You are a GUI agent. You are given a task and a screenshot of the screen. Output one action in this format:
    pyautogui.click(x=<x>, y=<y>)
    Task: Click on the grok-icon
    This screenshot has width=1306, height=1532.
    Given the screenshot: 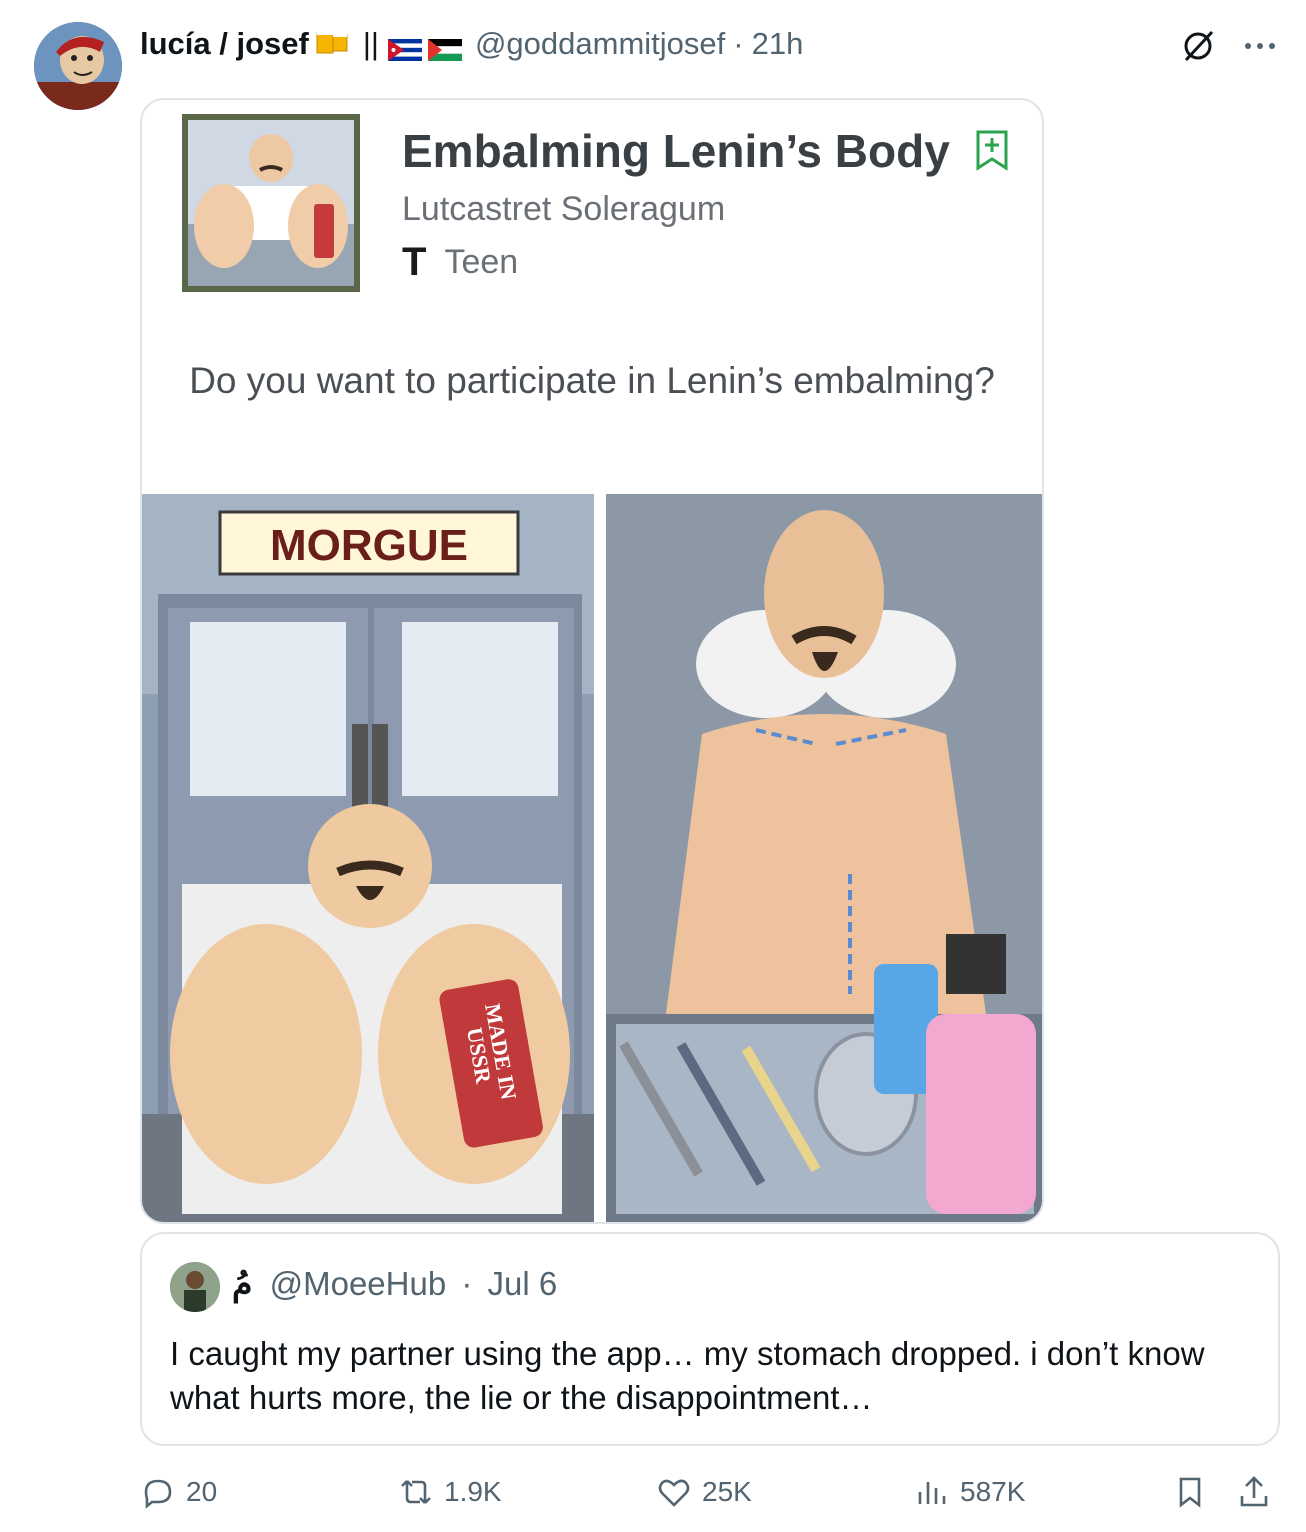 What is the action you would take?
    pyautogui.click(x=1198, y=48)
    